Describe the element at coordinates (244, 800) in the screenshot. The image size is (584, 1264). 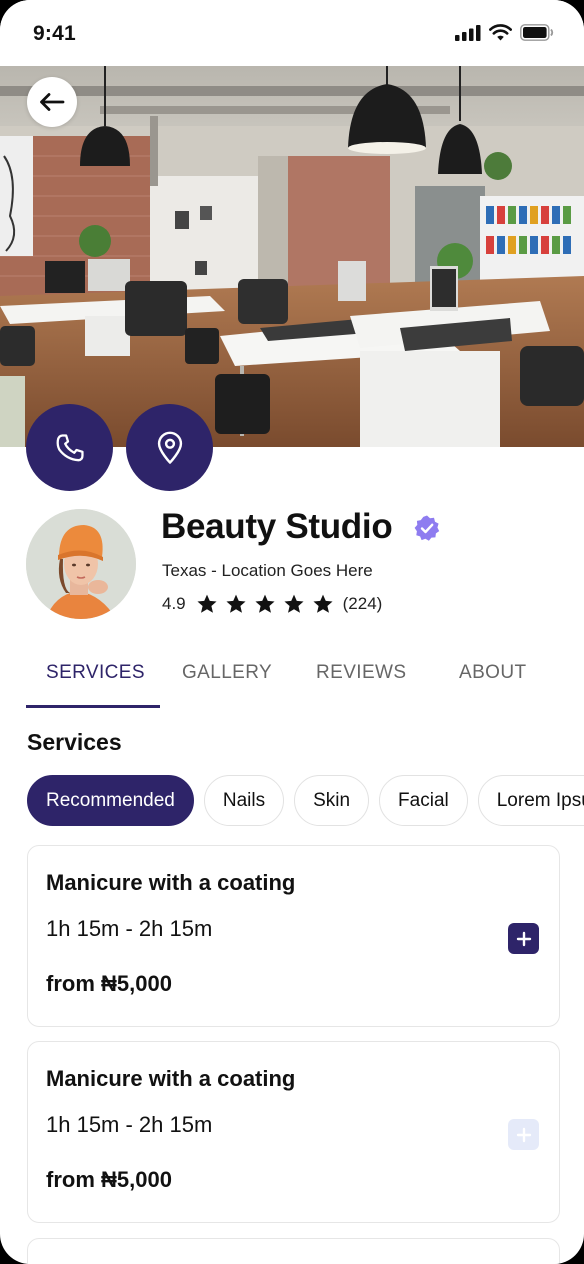
I see `chip-nails: Nails` at that location.